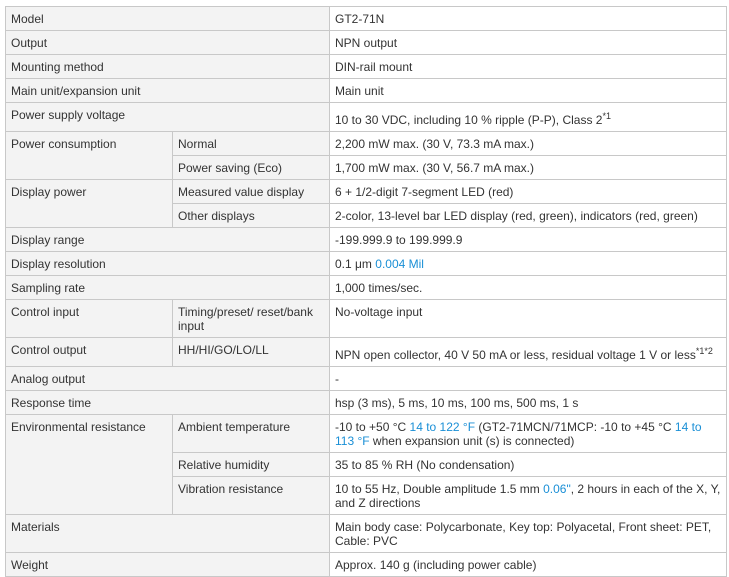 The width and height of the screenshot is (729, 577). What do you see at coordinates (167, 239) in the screenshot?
I see `row-label: Display range` at bounding box center [167, 239].